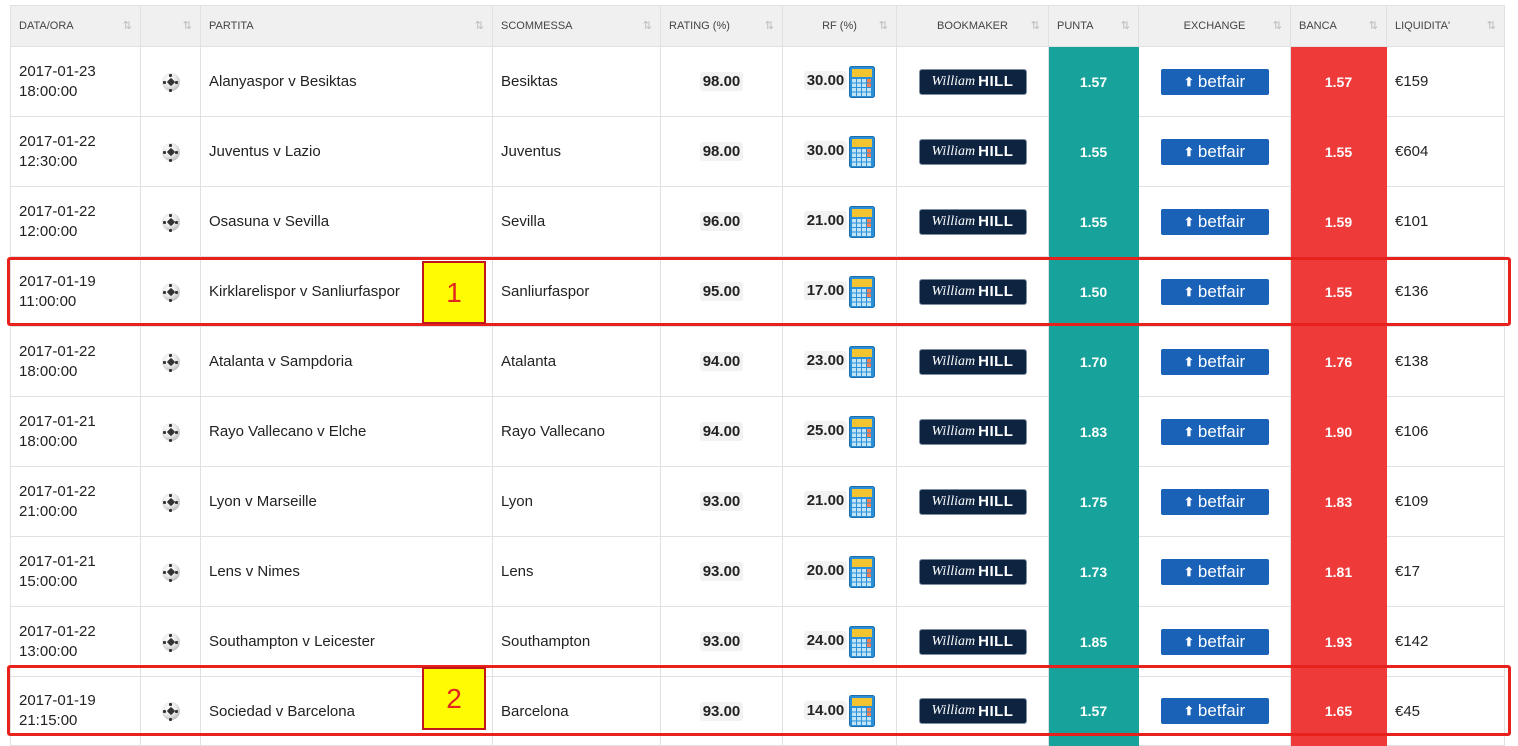 The width and height of the screenshot is (1518, 746). I want to click on cell-match: Lens v Nimes, so click(346, 571).